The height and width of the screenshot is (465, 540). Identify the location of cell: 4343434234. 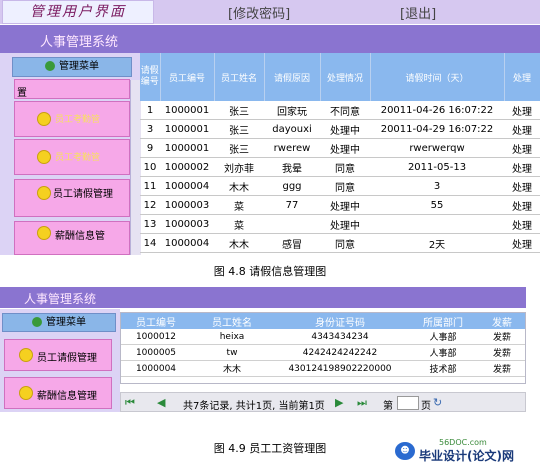
(340, 337).